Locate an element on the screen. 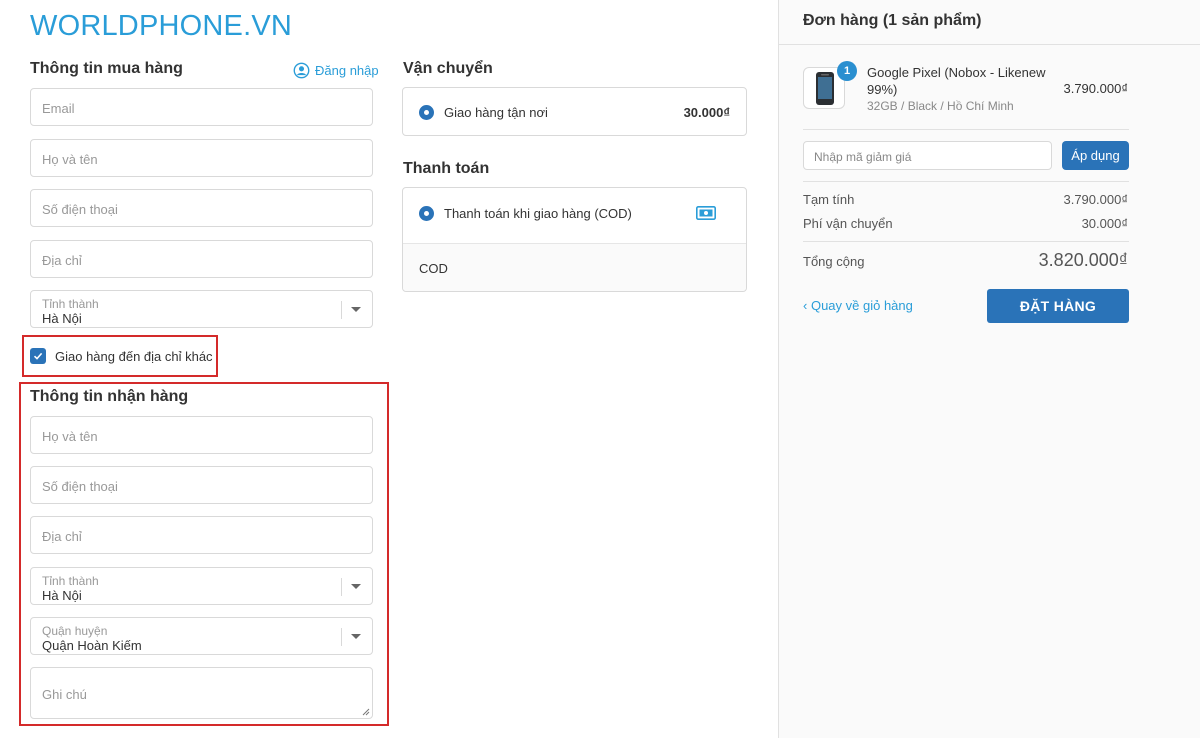 The width and height of the screenshot is (1200, 738). buyer-province-value: Hà Nội is located at coordinates (62, 318).